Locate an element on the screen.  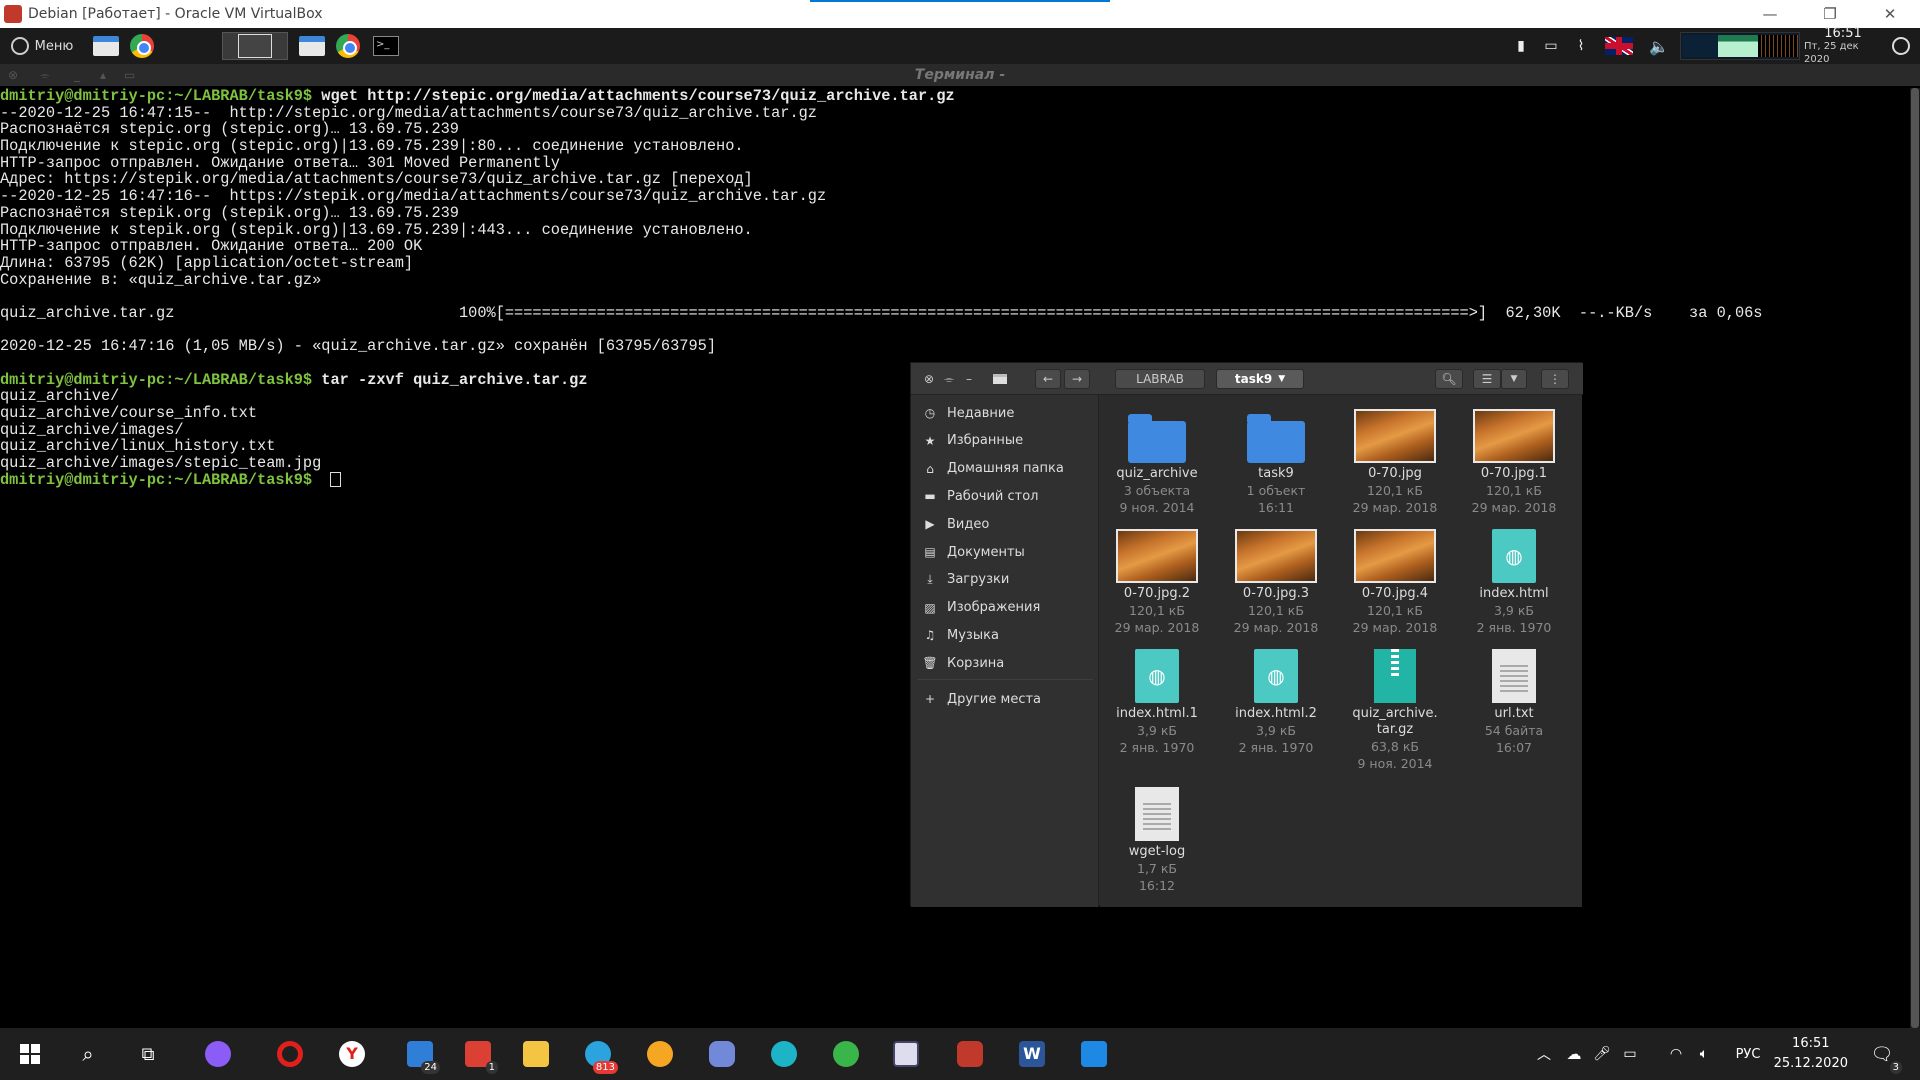
cloud-icon: ☁ is located at coordinates (1574, 1054).